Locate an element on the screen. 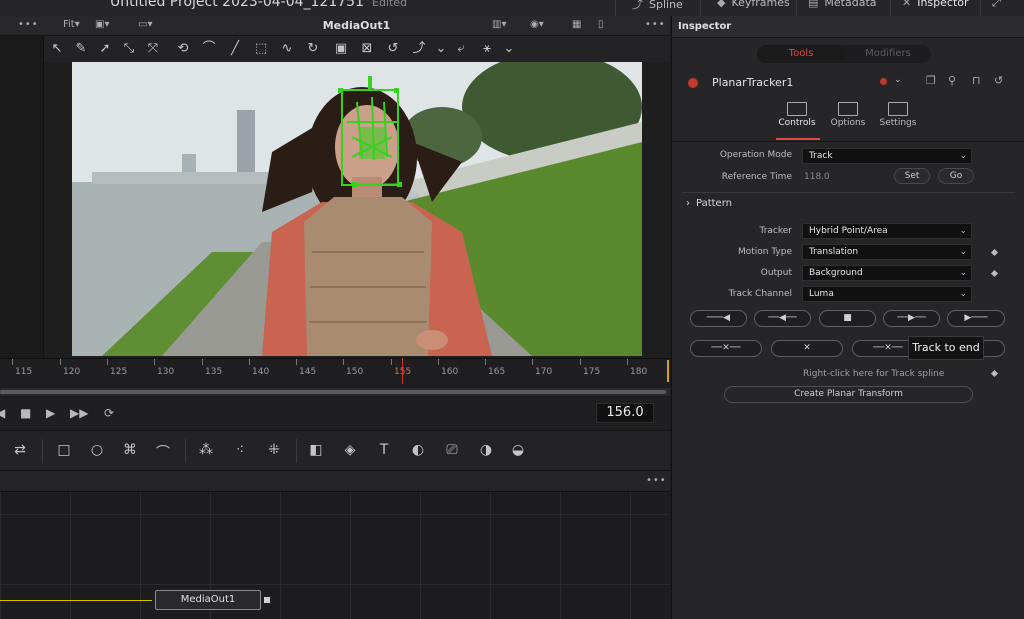  publish-icon: ⤶ is located at coordinates (461, 49).